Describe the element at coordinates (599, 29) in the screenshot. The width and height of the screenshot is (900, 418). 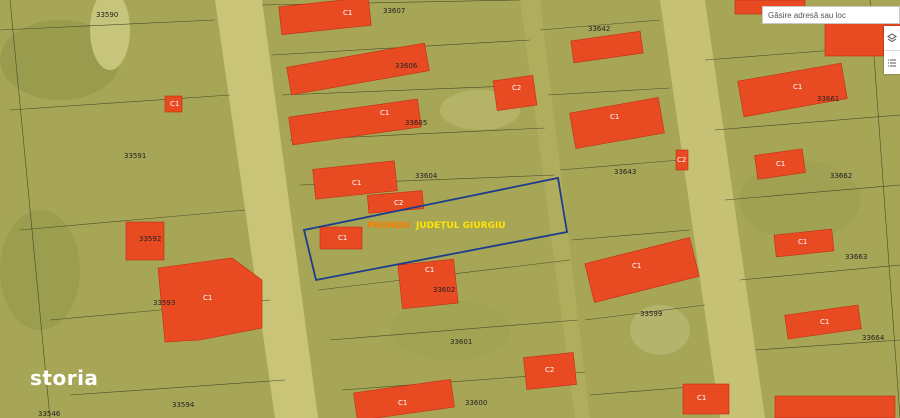
I see `parcel-label: 33642` at that location.